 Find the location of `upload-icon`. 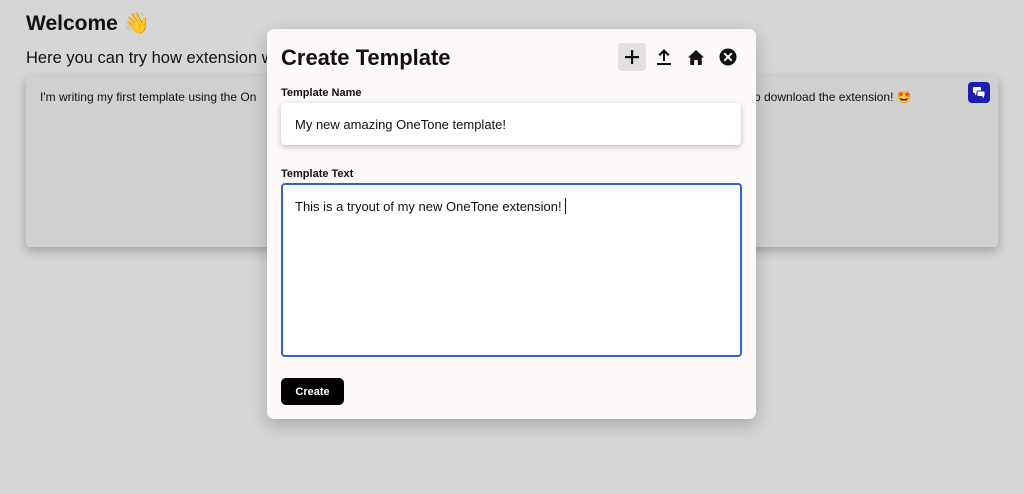

upload-icon is located at coordinates (664, 57).